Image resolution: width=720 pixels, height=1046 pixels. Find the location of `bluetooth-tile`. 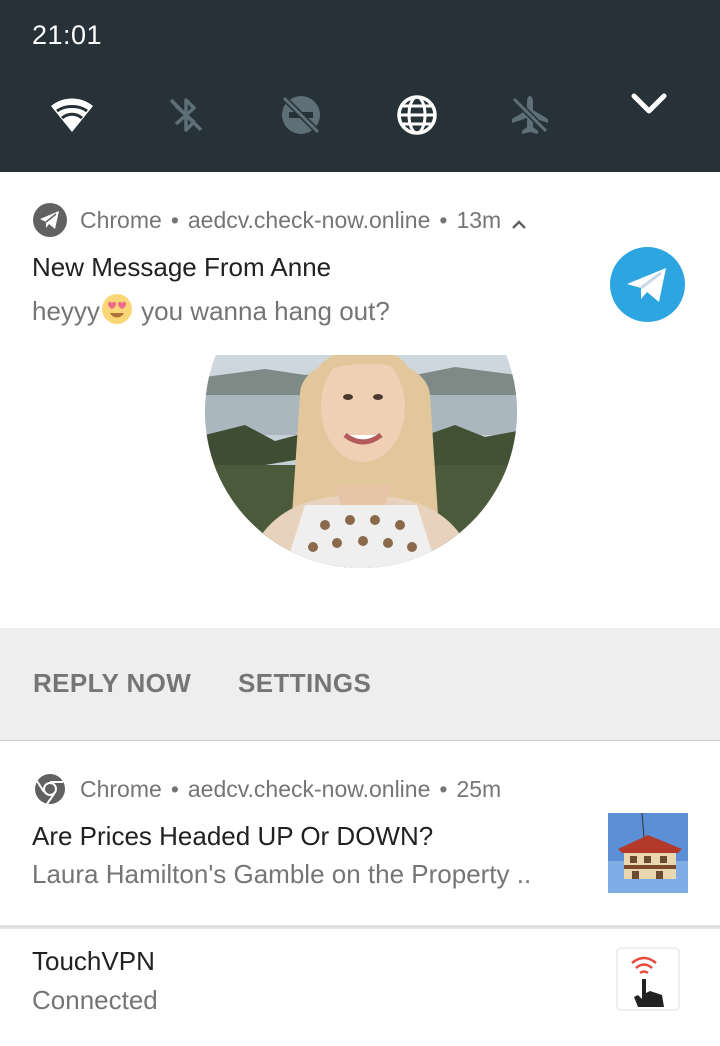

bluetooth-tile is located at coordinates (186, 115).